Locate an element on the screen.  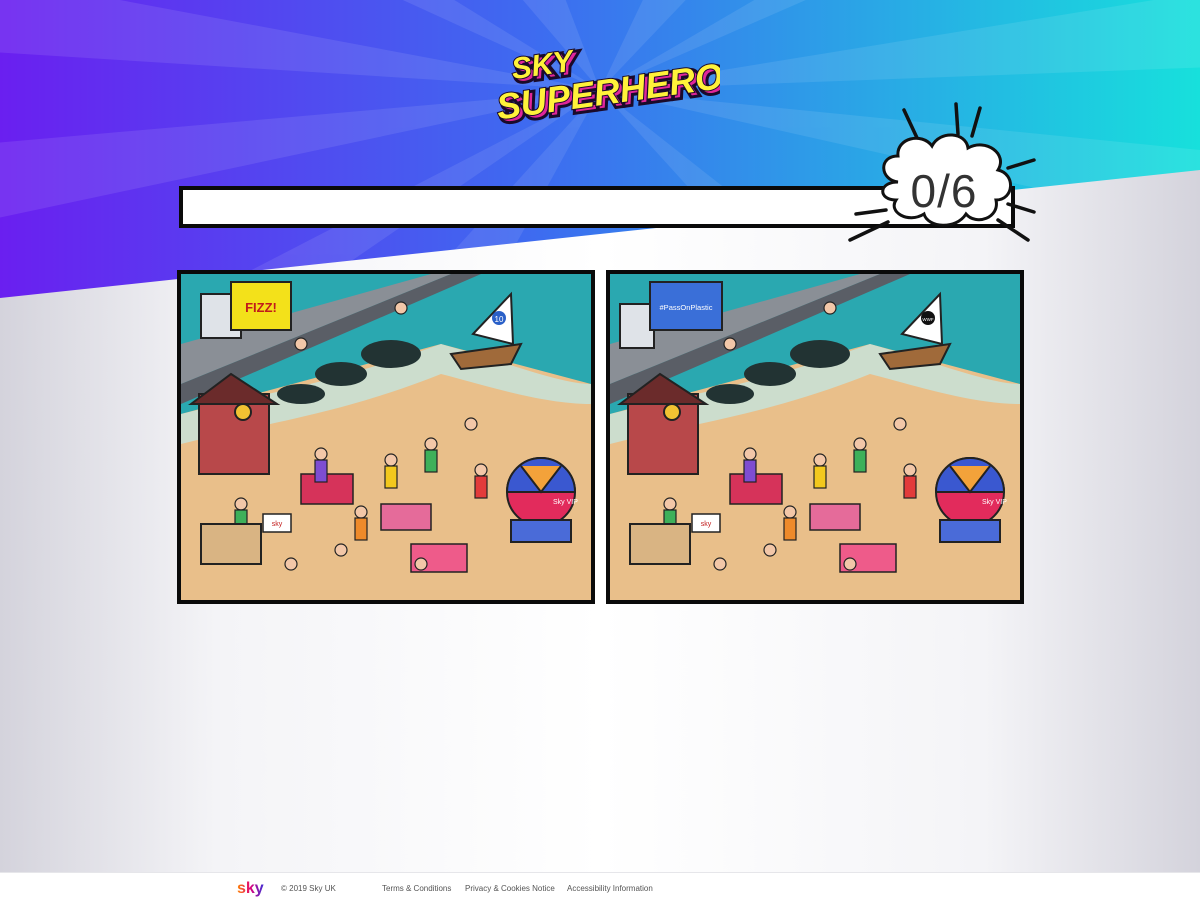
found-counter: 0/6 is located at coordinates (944, 191).